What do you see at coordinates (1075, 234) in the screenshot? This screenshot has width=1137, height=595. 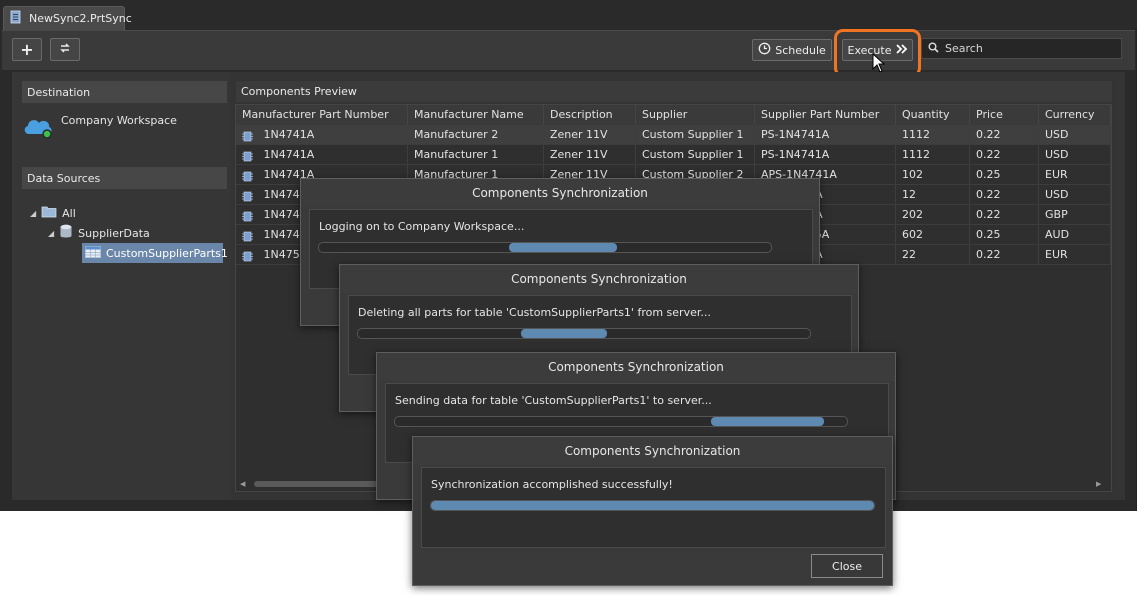 I see `table-cell: AUD` at bounding box center [1075, 234].